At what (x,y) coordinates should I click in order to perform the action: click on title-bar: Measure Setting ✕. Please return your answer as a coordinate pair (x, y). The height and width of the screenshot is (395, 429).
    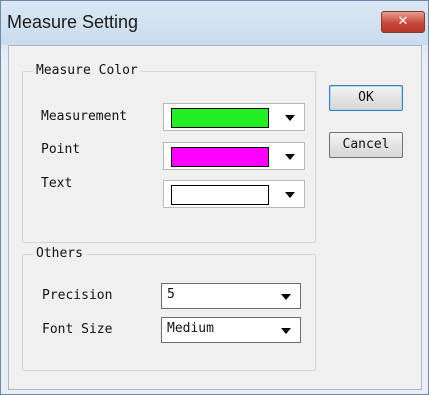
    Looking at the image, I should click on (214, 23).